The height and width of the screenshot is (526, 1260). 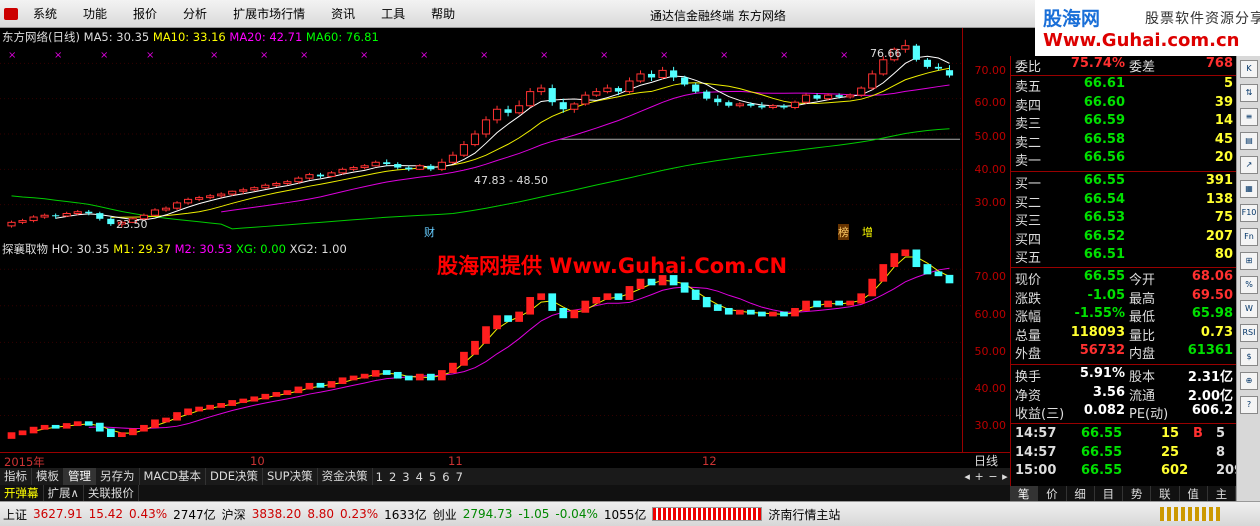 I want to click on quote-stat-row: 涨跌 -1.05 最高 69.50, so click(x=1124, y=297).